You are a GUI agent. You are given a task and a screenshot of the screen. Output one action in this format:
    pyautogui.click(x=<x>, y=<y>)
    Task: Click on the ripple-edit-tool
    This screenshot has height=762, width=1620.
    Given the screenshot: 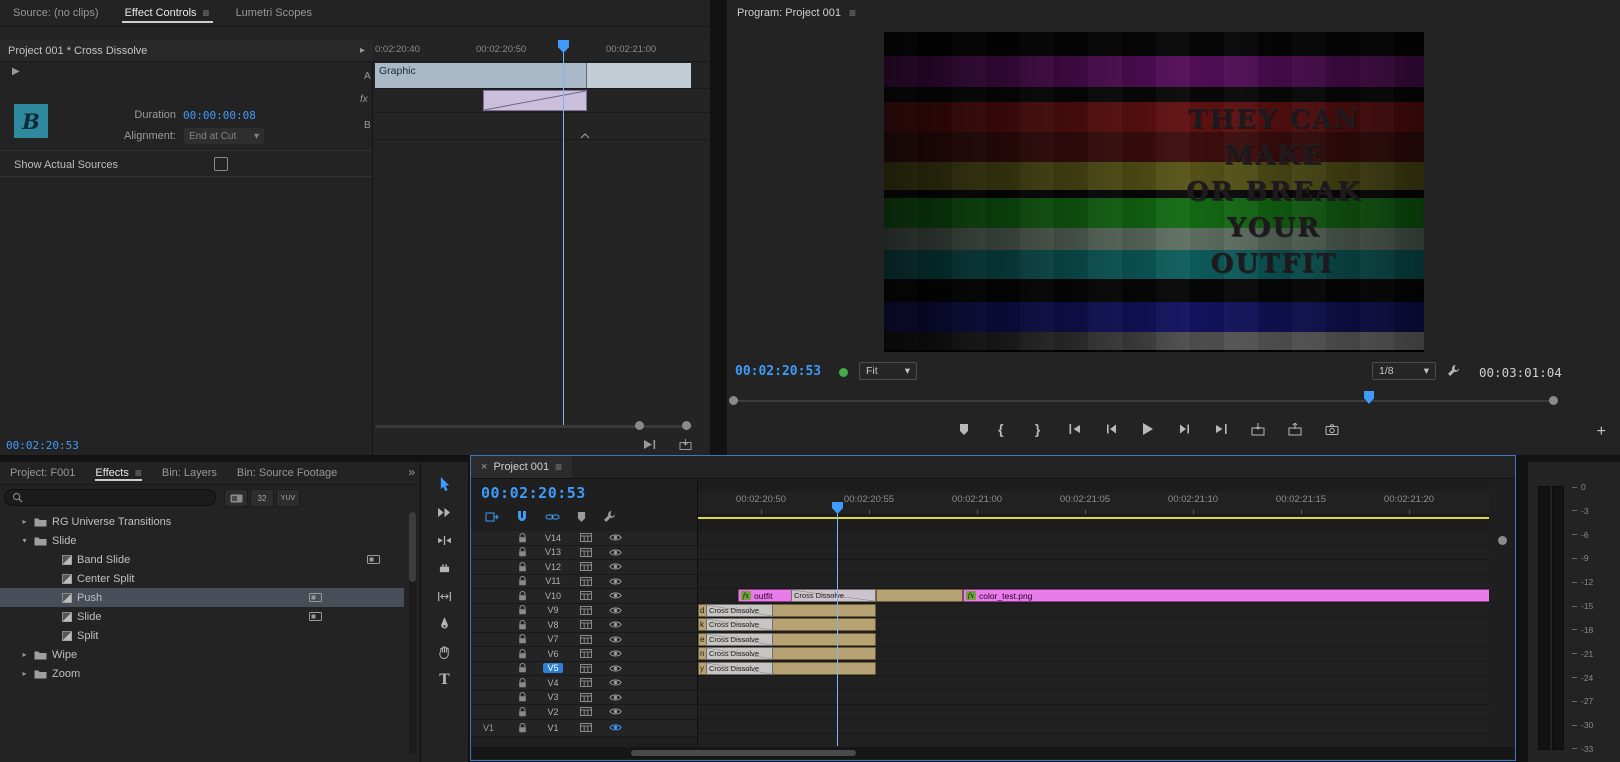 What is the action you would take?
    pyautogui.click(x=445, y=540)
    